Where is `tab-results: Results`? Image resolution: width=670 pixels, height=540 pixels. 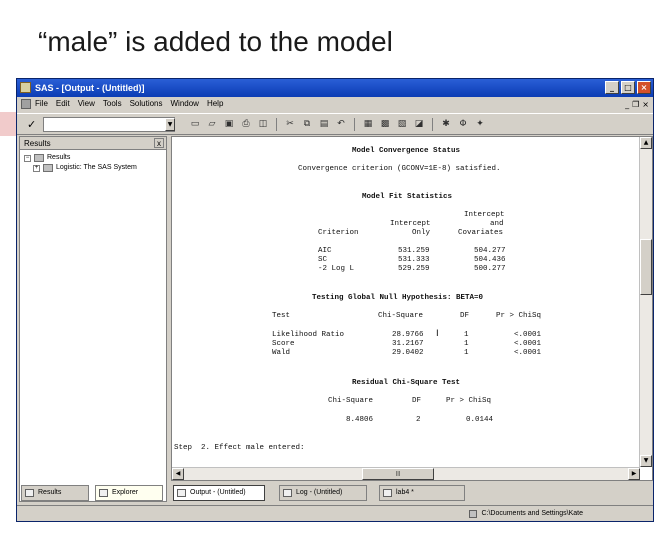 tab-results: Results is located at coordinates (55, 493).